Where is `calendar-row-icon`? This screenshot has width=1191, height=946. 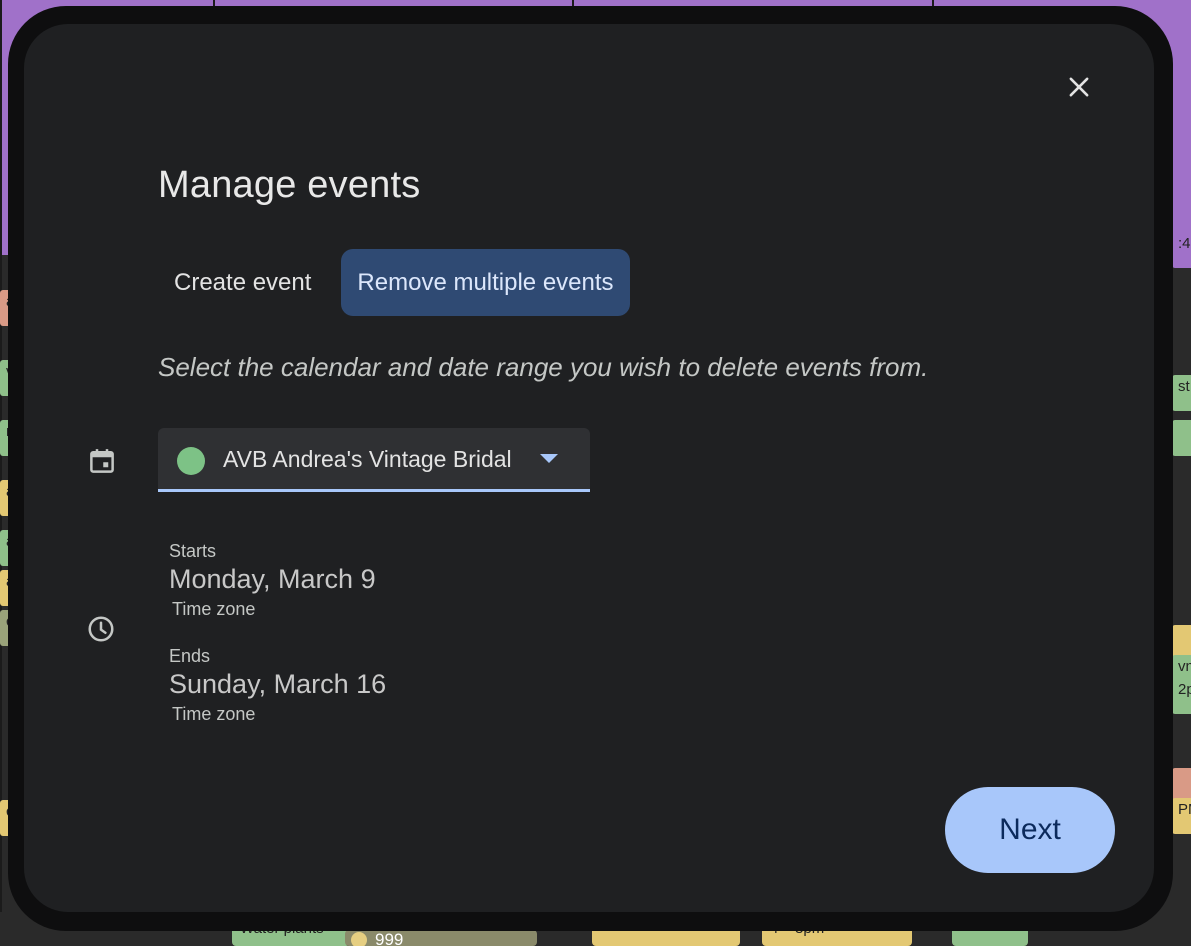 calendar-row-icon is located at coordinates (102, 461).